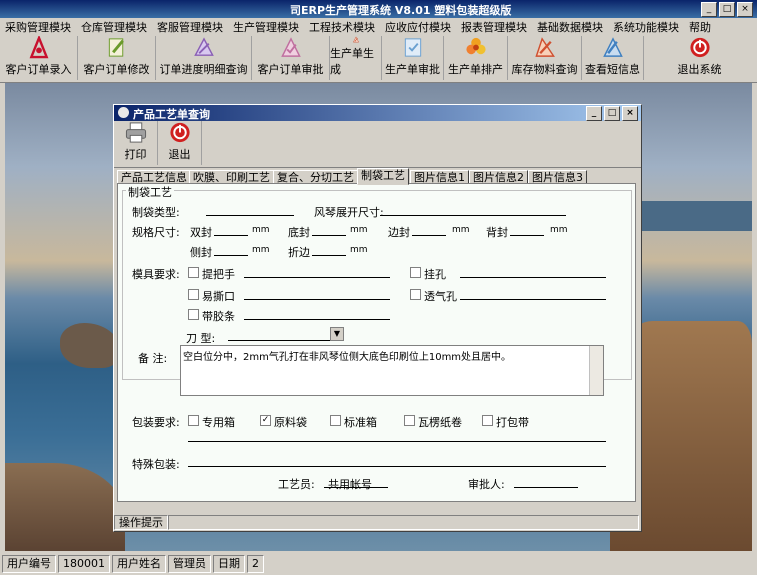 The height and width of the screenshot is (575, 757). I want to click on bottom-seal-field, so click(329, 229).